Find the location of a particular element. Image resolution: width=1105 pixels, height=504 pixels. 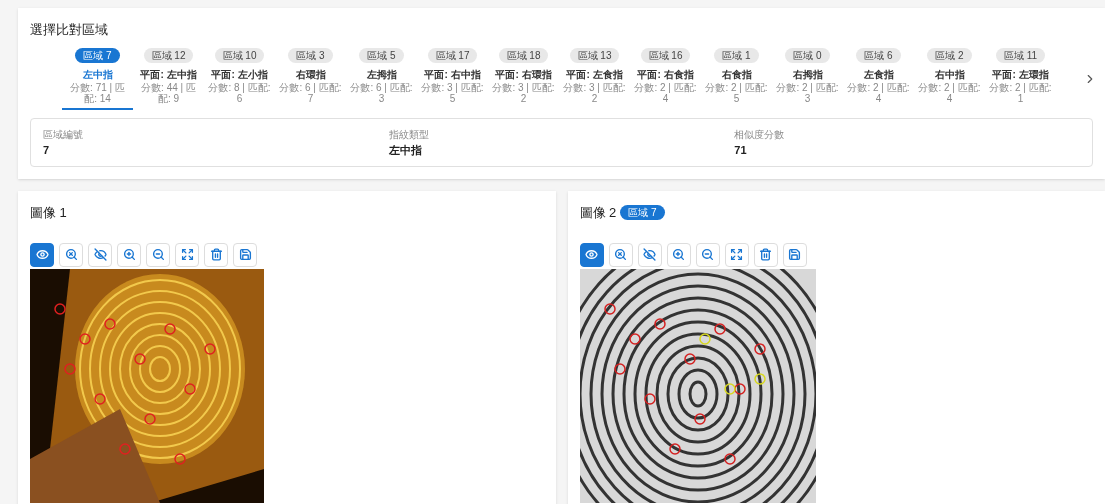

score-text: 分數: 44 | 匹配: 9 is located at coordinates (168, 92).